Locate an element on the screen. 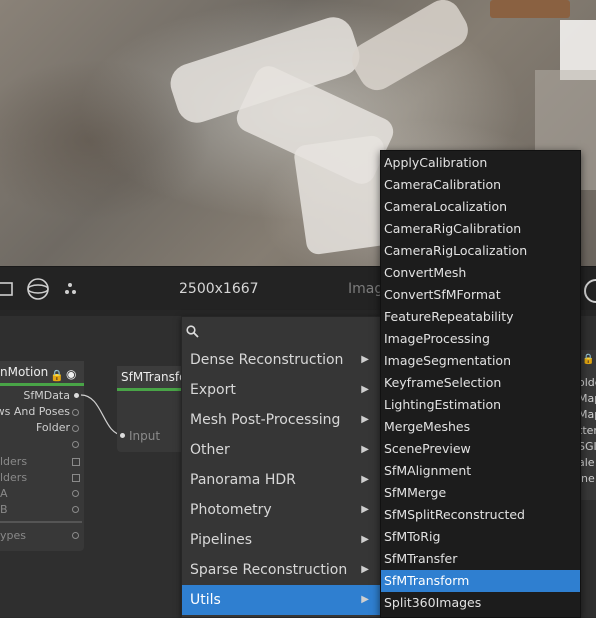  menu-item-sparse-reconstruction: Sparse Reconstruction ▶ is located at coordinates (281, 570).